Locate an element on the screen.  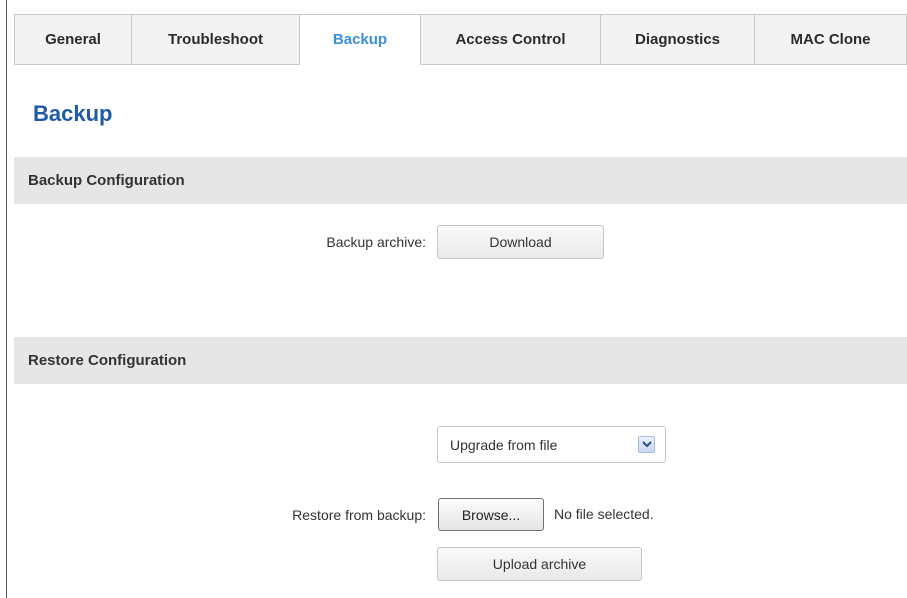
chevron-down-icon is located at coordinates (646, 444).